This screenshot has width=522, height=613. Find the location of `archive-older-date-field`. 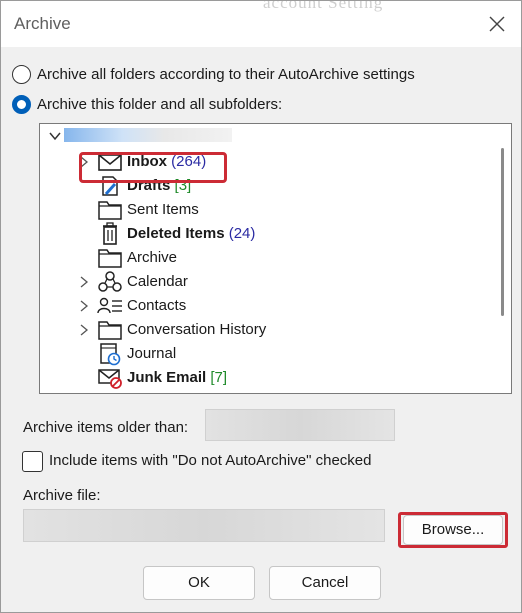

archive-older-date-field is located at coordinates (300, 425).